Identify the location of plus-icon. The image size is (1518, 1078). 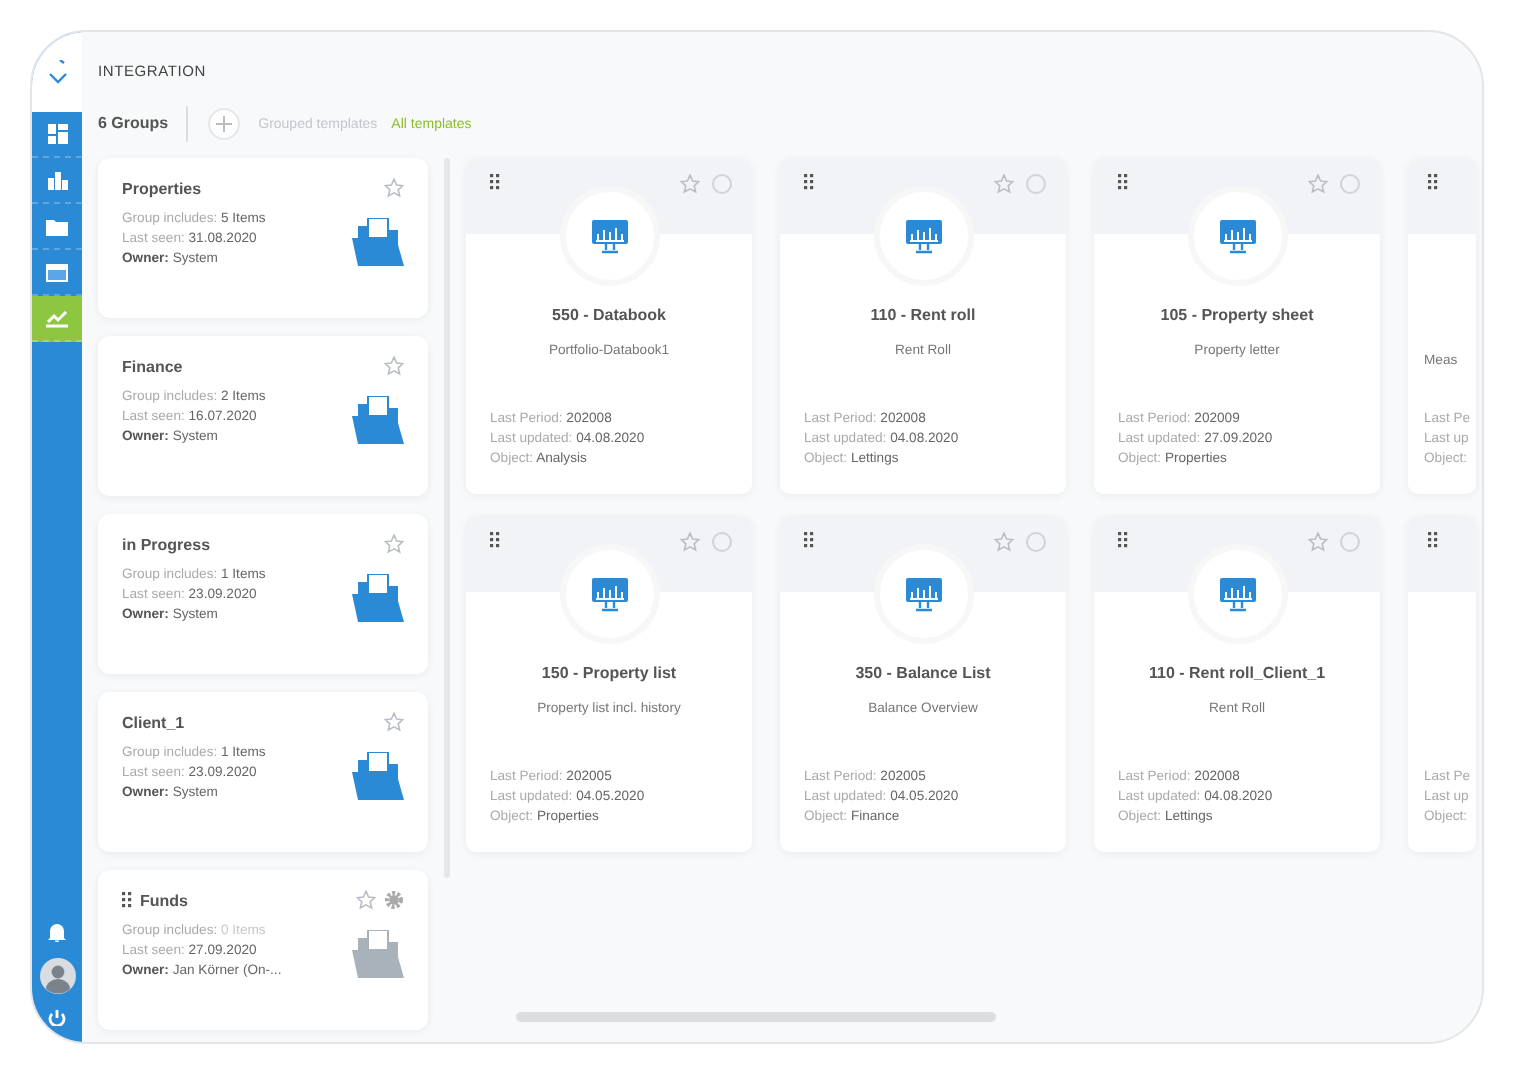
(224, 124).